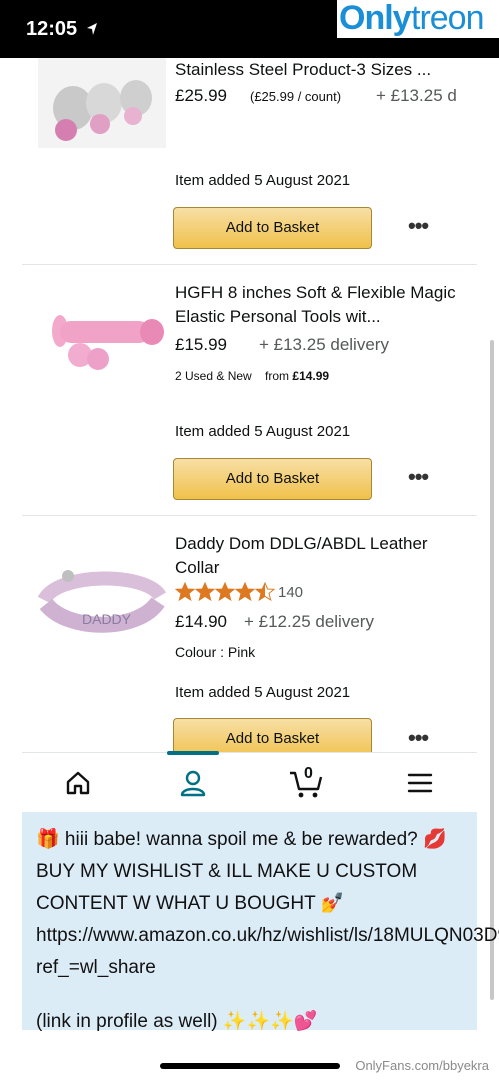 The image size is (499, 1080). What do you see at coordinates (52, 29) in the screenshot?
I see `status-time: 12:05` at bounding box center [52, 29].